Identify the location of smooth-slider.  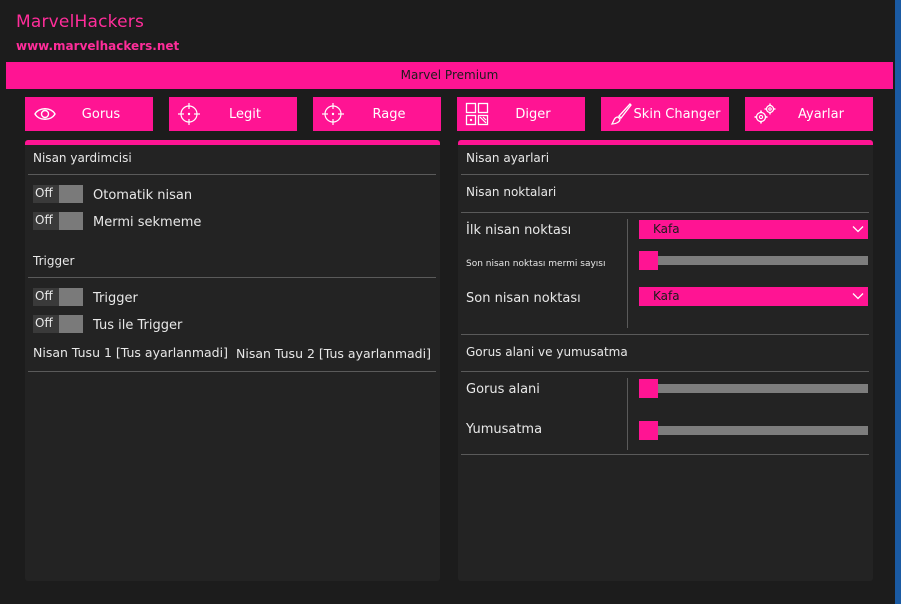
(753, 431).